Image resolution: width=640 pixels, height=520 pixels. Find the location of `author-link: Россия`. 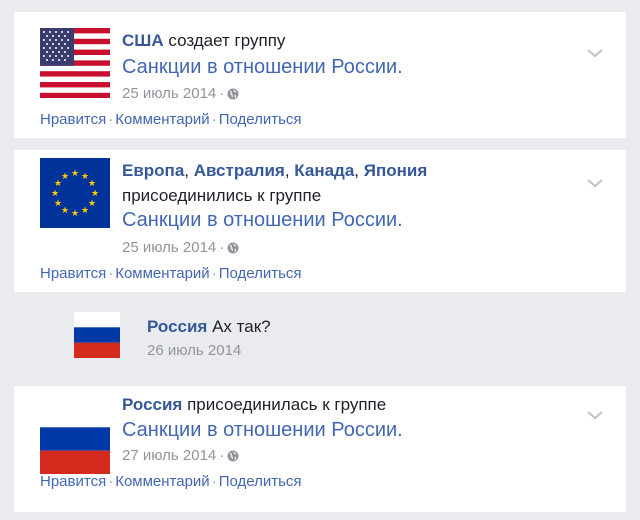

author-link: Россия is located at coordinates (152, 404).